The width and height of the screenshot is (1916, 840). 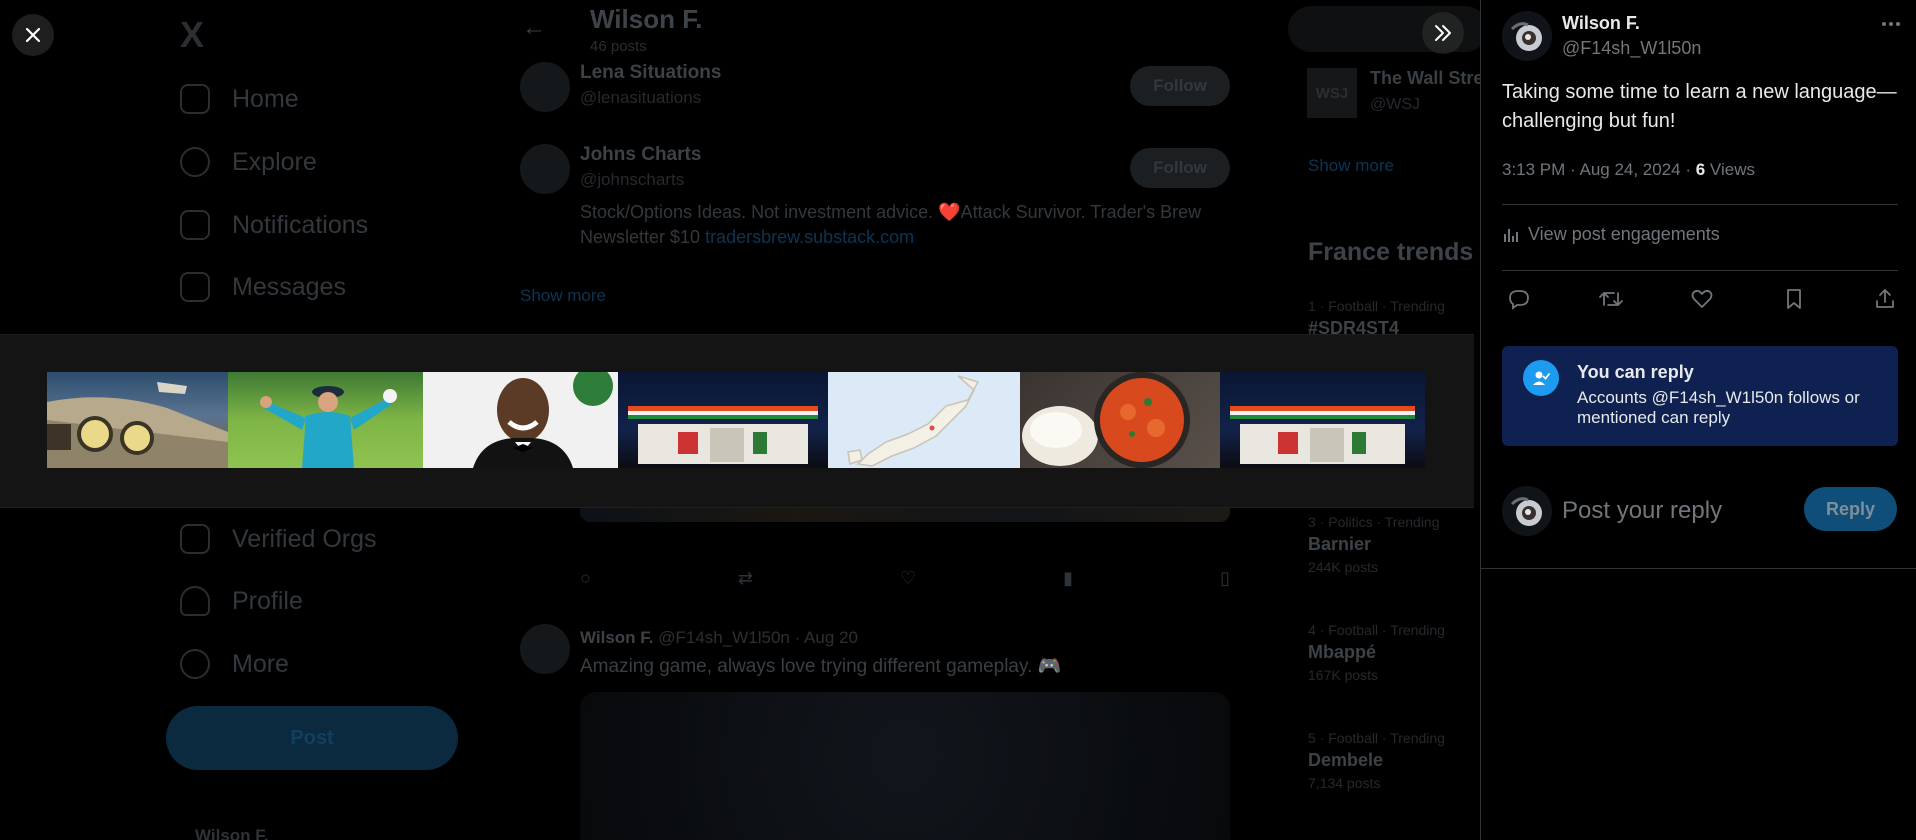 What do you see at coordinates (195, 99) in the screenshot?
I see `home-icon` at bounding box center [195, 99].